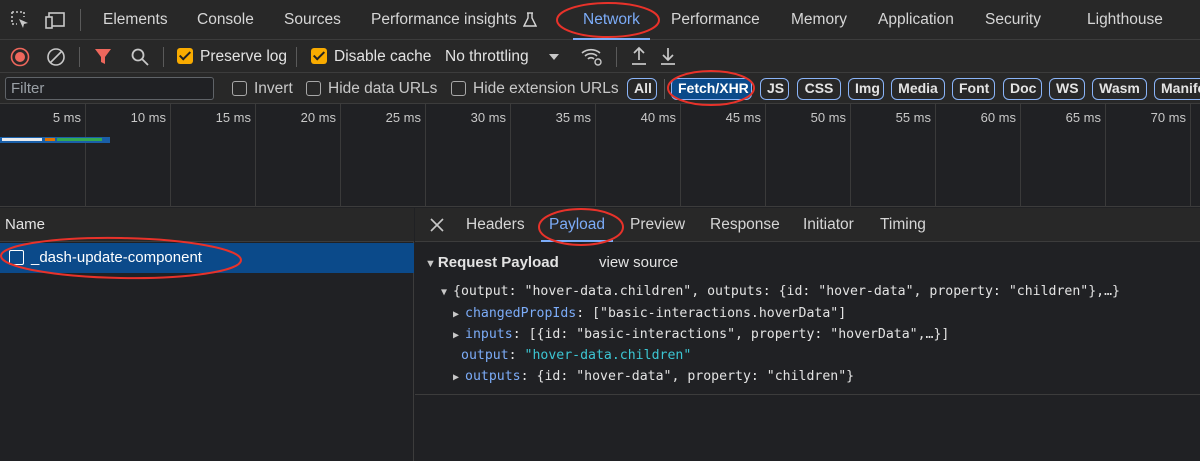  Describe the element at coordinates (913, 117) in the screenshot. I see `timeline-tick-label: 55 ms` at that location.